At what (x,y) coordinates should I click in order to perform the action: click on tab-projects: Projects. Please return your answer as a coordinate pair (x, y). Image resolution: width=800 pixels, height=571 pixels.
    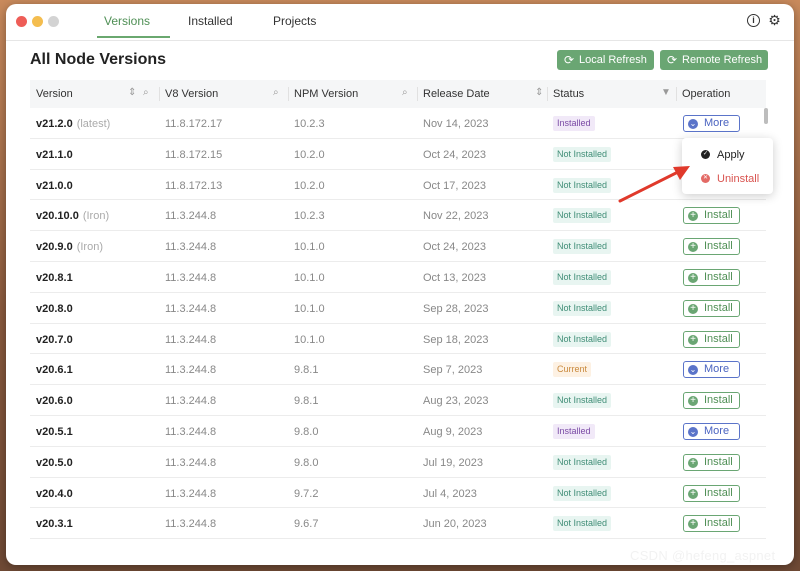
    Looking at the image, I should click on (294, 21).